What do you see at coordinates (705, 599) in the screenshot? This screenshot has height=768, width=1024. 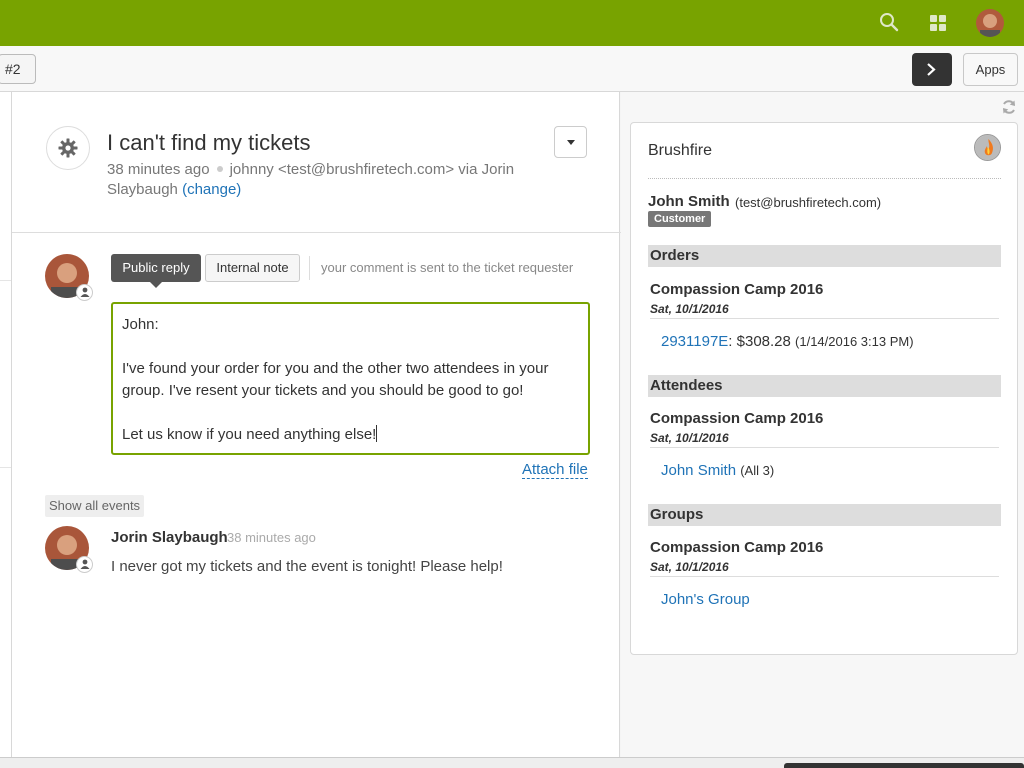 I see `group-link: John's Group` at bounding box center [705, 599].